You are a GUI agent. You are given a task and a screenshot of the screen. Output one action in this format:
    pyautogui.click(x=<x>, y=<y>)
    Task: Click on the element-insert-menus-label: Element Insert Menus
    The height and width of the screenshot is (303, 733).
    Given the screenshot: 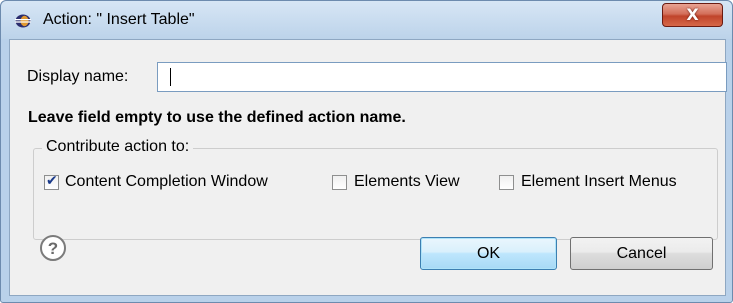 What is the action you would take?
    pyautogui.click(x=599, y=182)
    